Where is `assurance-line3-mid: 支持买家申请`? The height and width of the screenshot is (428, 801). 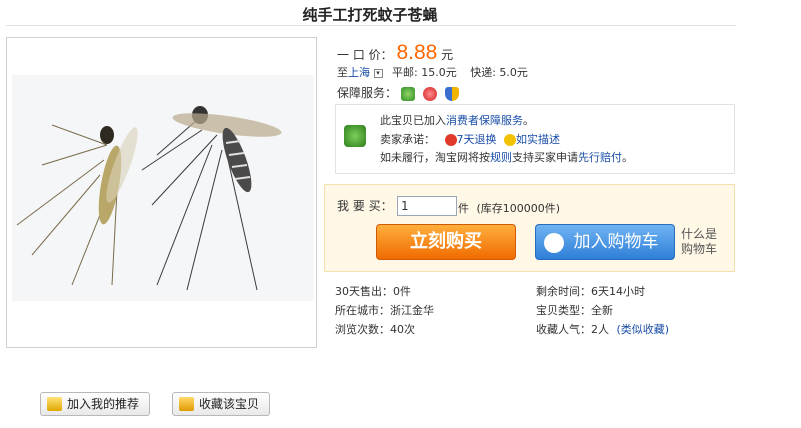 assurance-line3-mid: 支持买家申请 is located at coordinates (545, 157).